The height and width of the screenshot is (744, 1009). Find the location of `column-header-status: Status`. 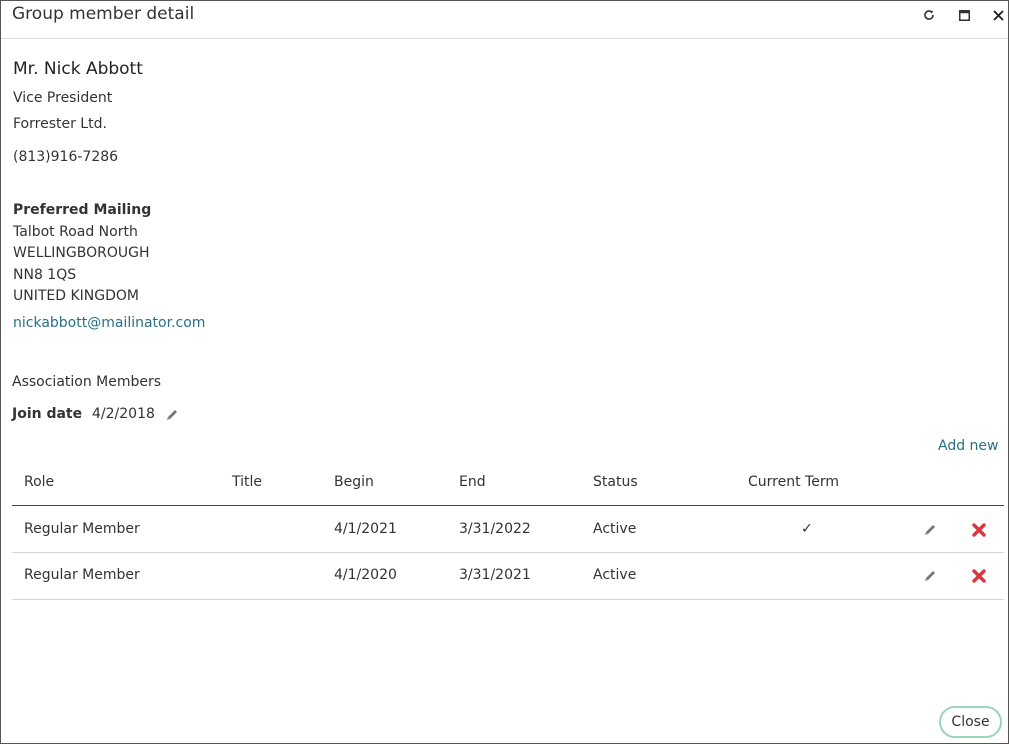

column-header-status: Status is located at coordinates (615, 482).